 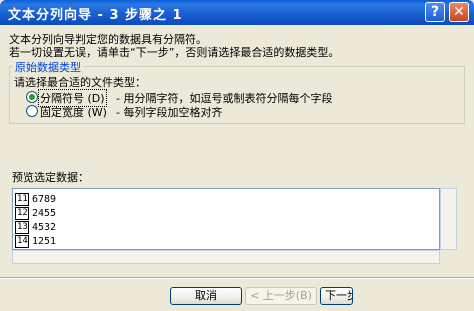 I want to click on row-value: 6789, so click(x=44, y=199).